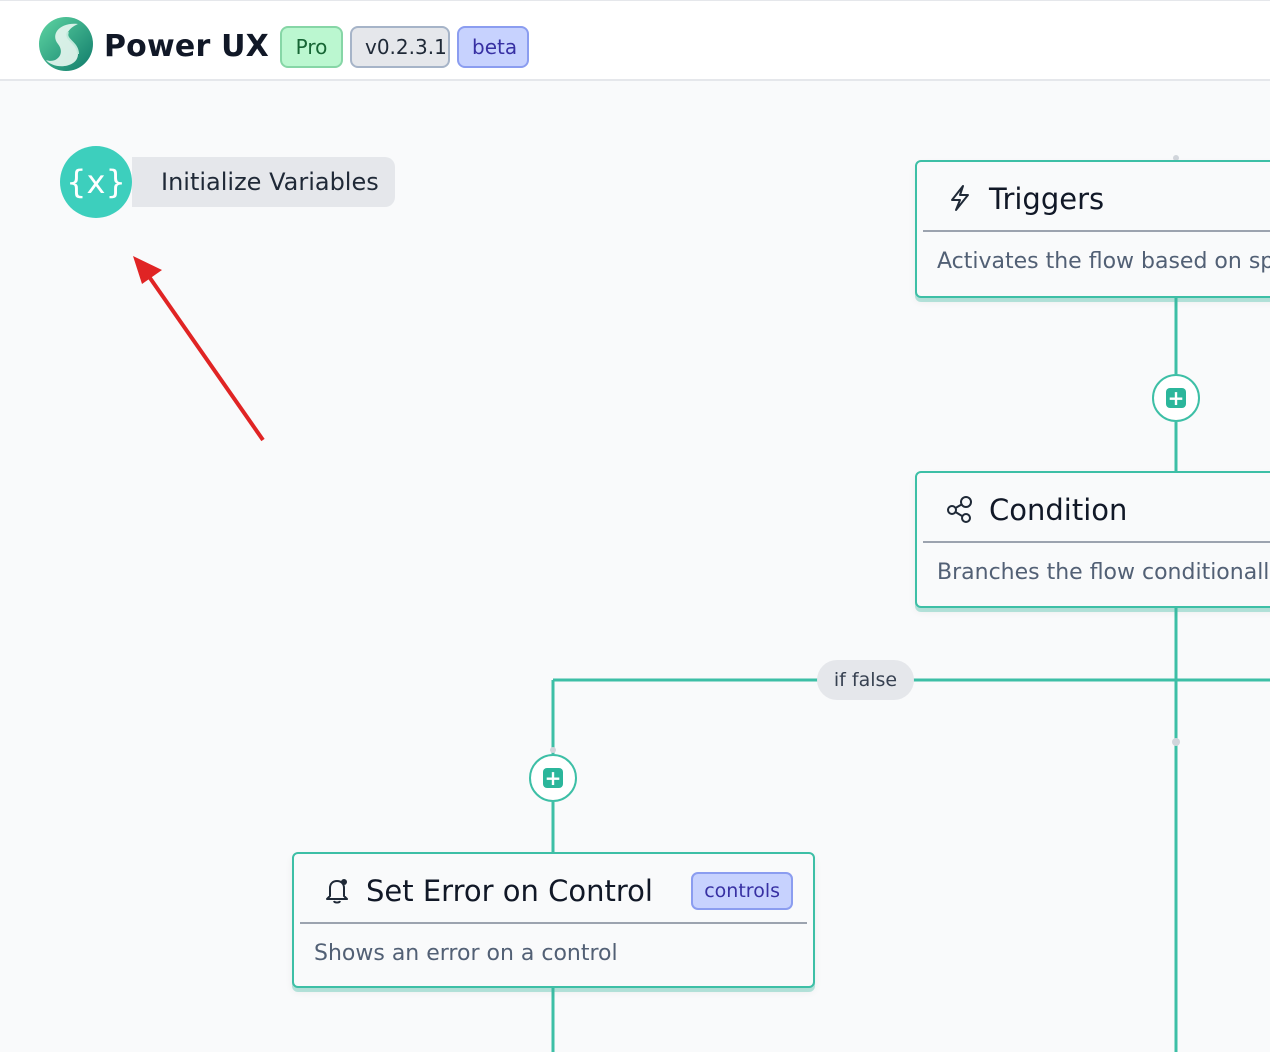 Image resolution: width=1270 pixels, height=1052 pixels. I want to click on node-description: Shows an error on a control, so click(466, 953).